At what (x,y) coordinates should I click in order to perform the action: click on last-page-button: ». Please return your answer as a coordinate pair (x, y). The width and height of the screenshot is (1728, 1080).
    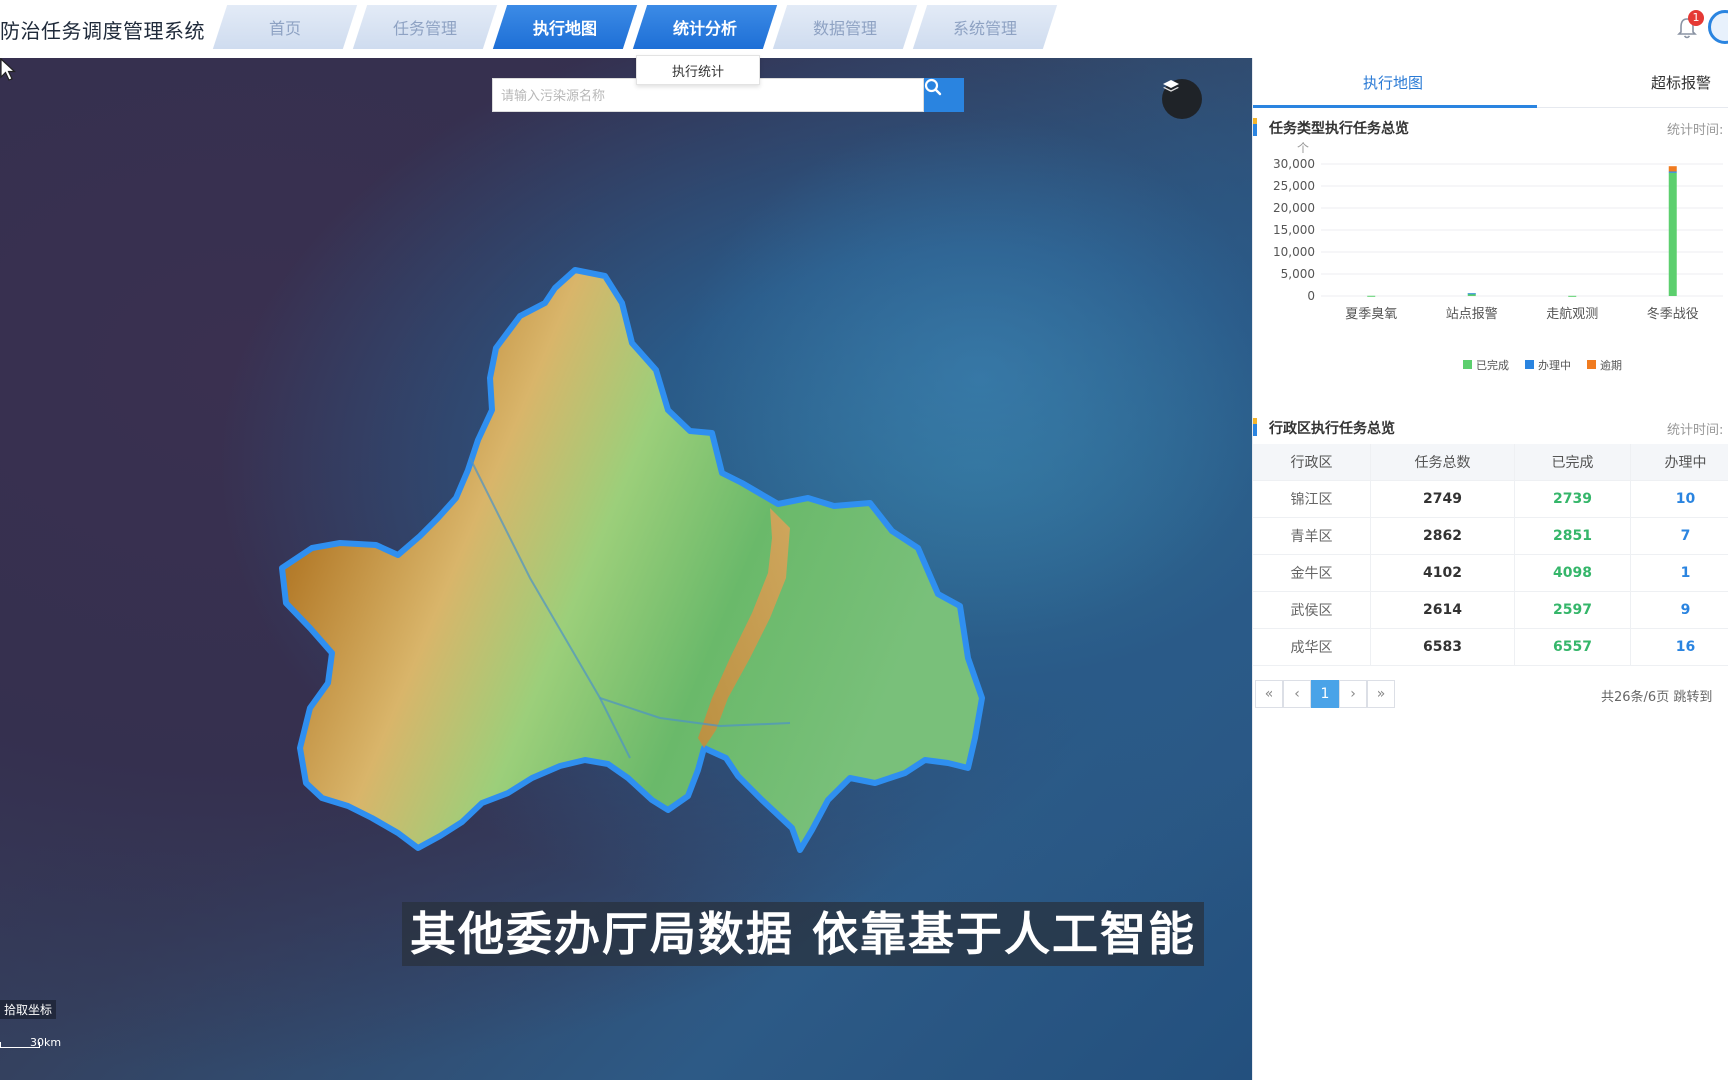
    Looking at the image, I should click on (1381, 694).